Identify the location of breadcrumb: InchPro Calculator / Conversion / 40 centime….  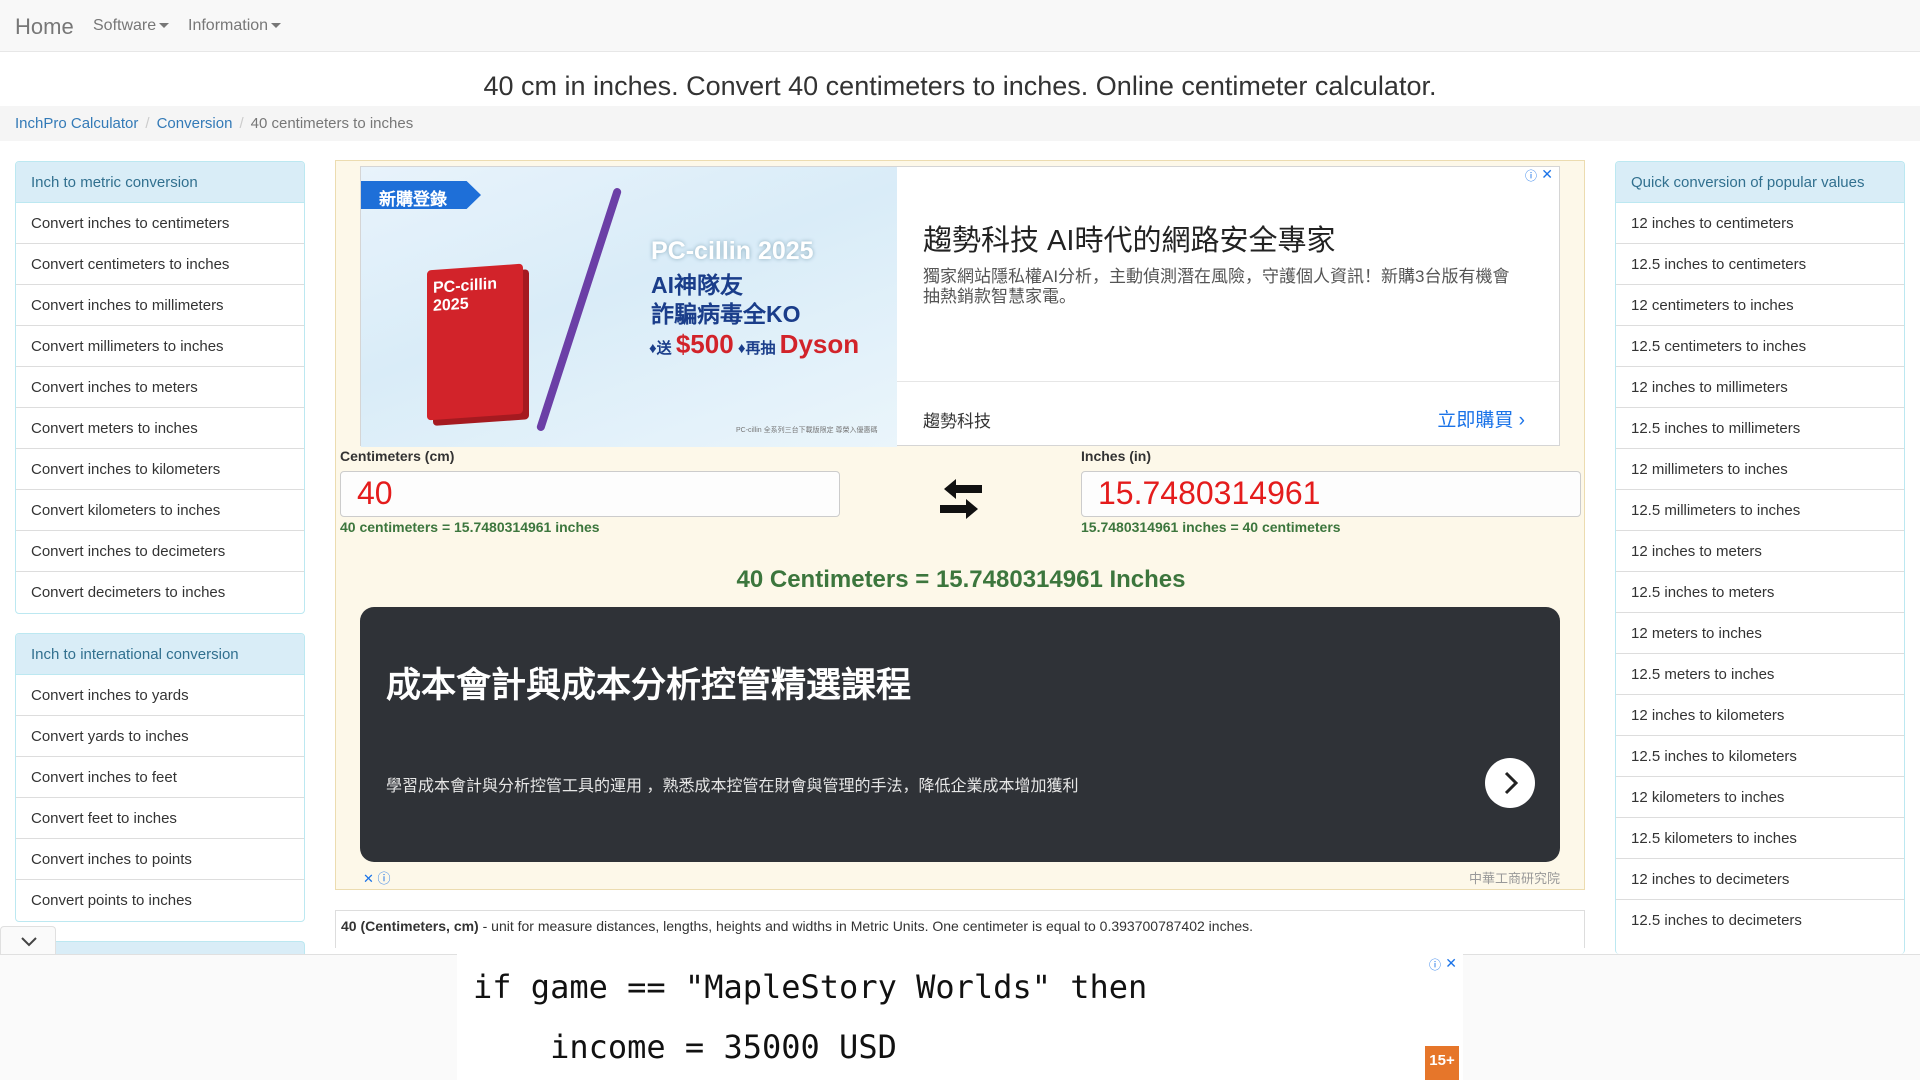
(960, 123).